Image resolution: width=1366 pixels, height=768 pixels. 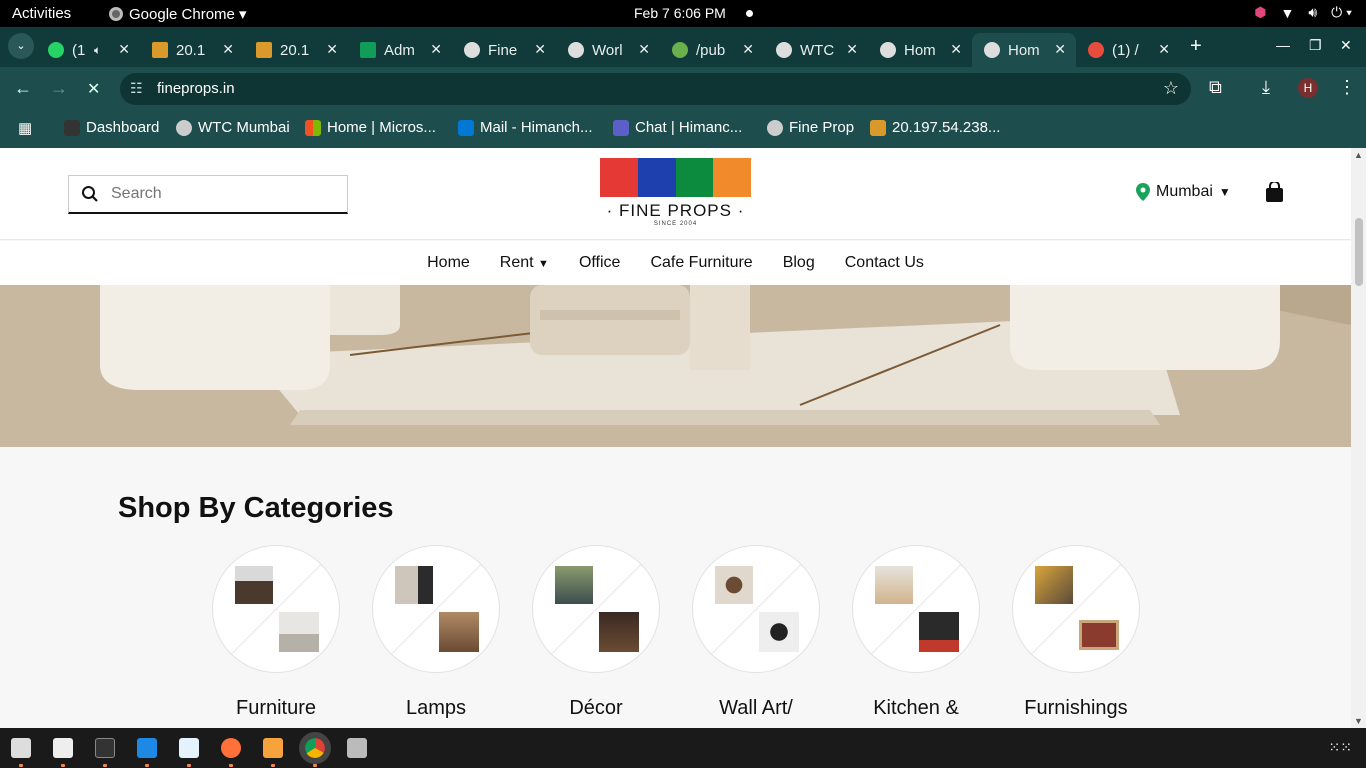 I want to click on apps-grid-icon: ▦, so click(x=25, y=128).